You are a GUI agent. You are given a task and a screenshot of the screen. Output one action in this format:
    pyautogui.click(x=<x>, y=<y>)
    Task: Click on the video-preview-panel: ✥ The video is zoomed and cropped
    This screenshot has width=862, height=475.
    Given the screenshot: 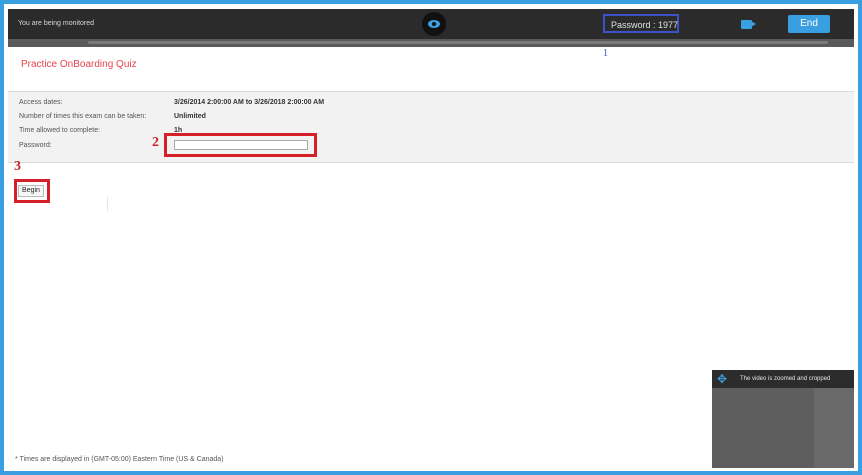 What is the action you would take?
    pyautogui.click(x=783, y=419)
    